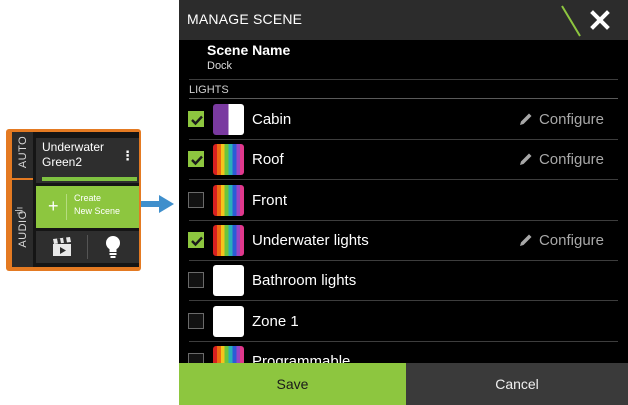 The height and width of the screenshot is (405, 628). I want to click on tab-auto: AUTO, so click(22, 152).